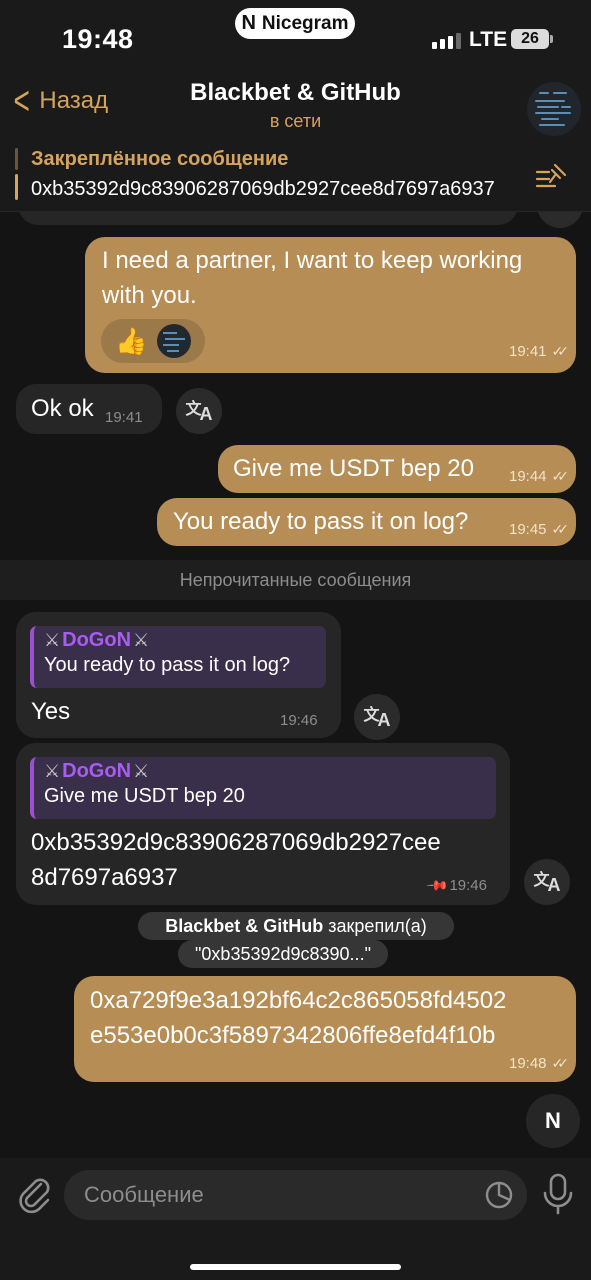 Image resolution: width=591 pixels, height=1280 pixels. I want to click on message-meta: 📌 19:46, so click(456, 885).